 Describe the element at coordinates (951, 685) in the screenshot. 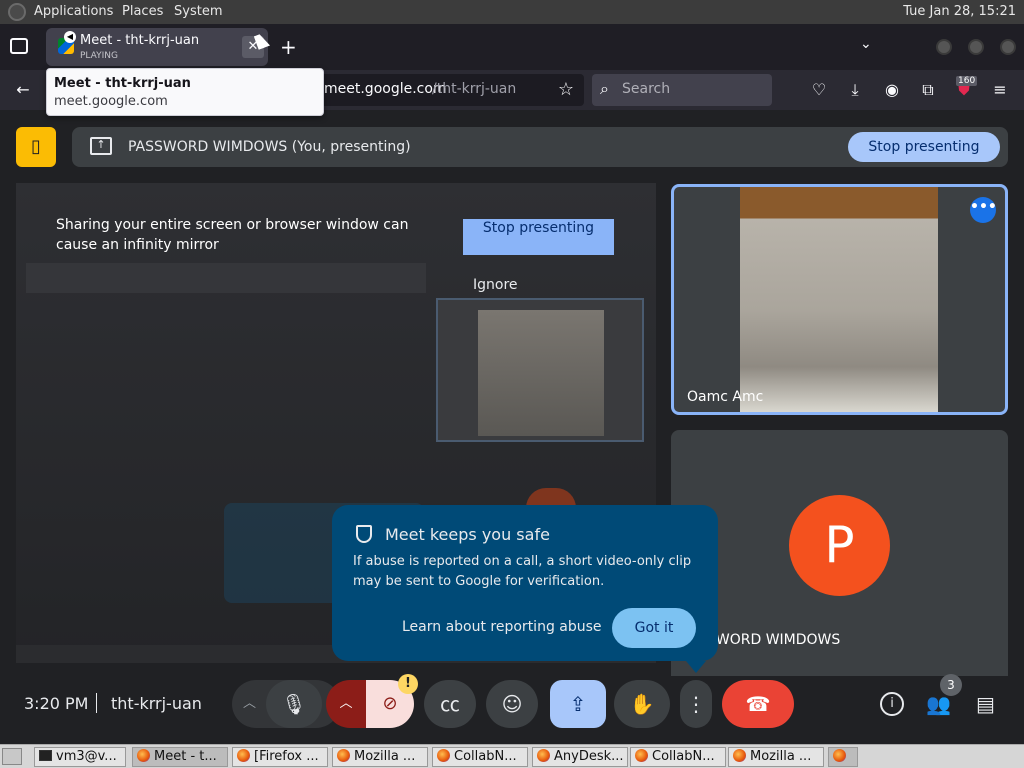

I see `people-count-badge: 3` at that location.